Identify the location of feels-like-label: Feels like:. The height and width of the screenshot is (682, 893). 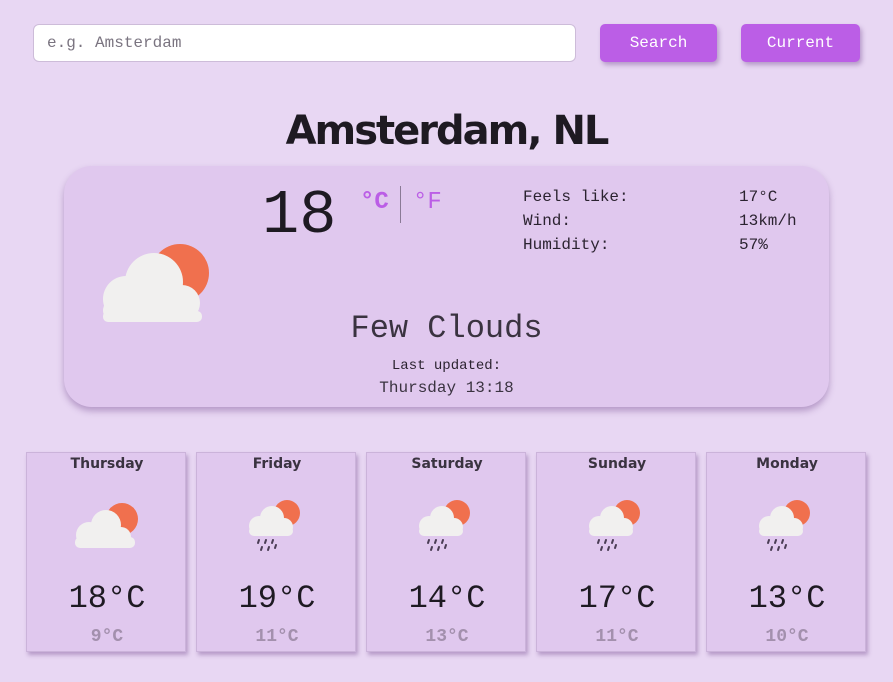
(576, 197).